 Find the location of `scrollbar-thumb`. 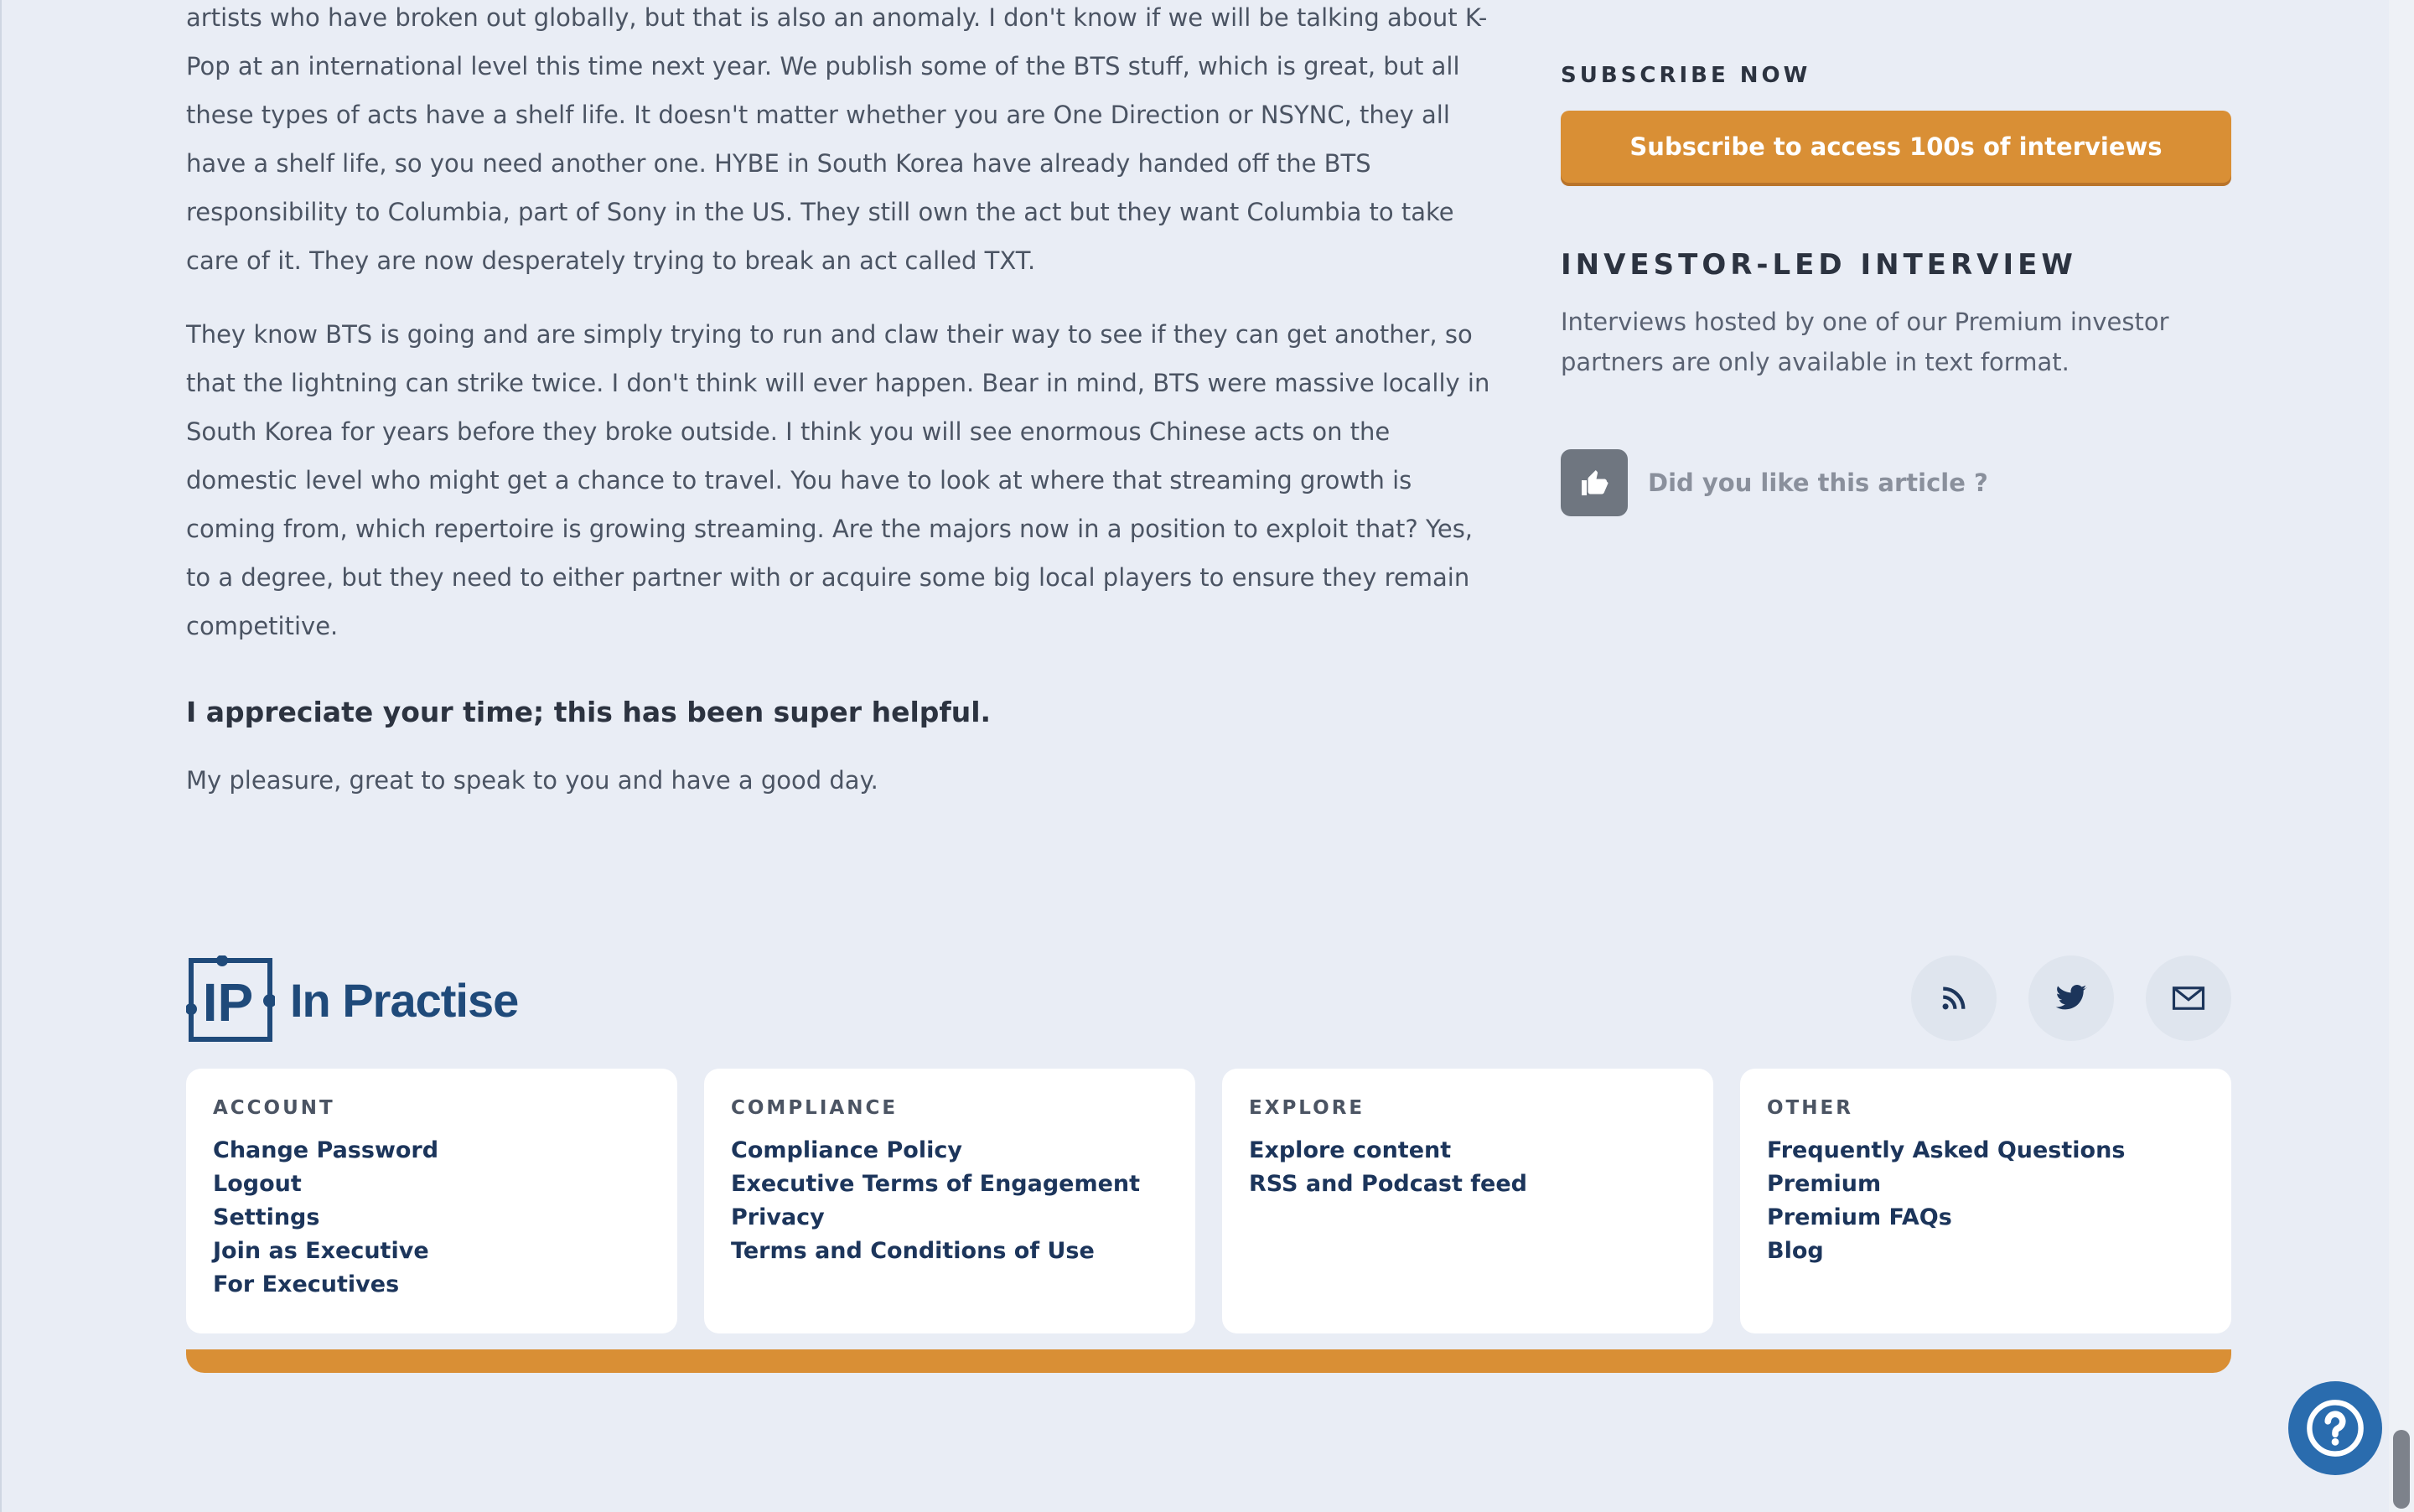

scrollbar-thumb is located at coordinates (2401, 1469).